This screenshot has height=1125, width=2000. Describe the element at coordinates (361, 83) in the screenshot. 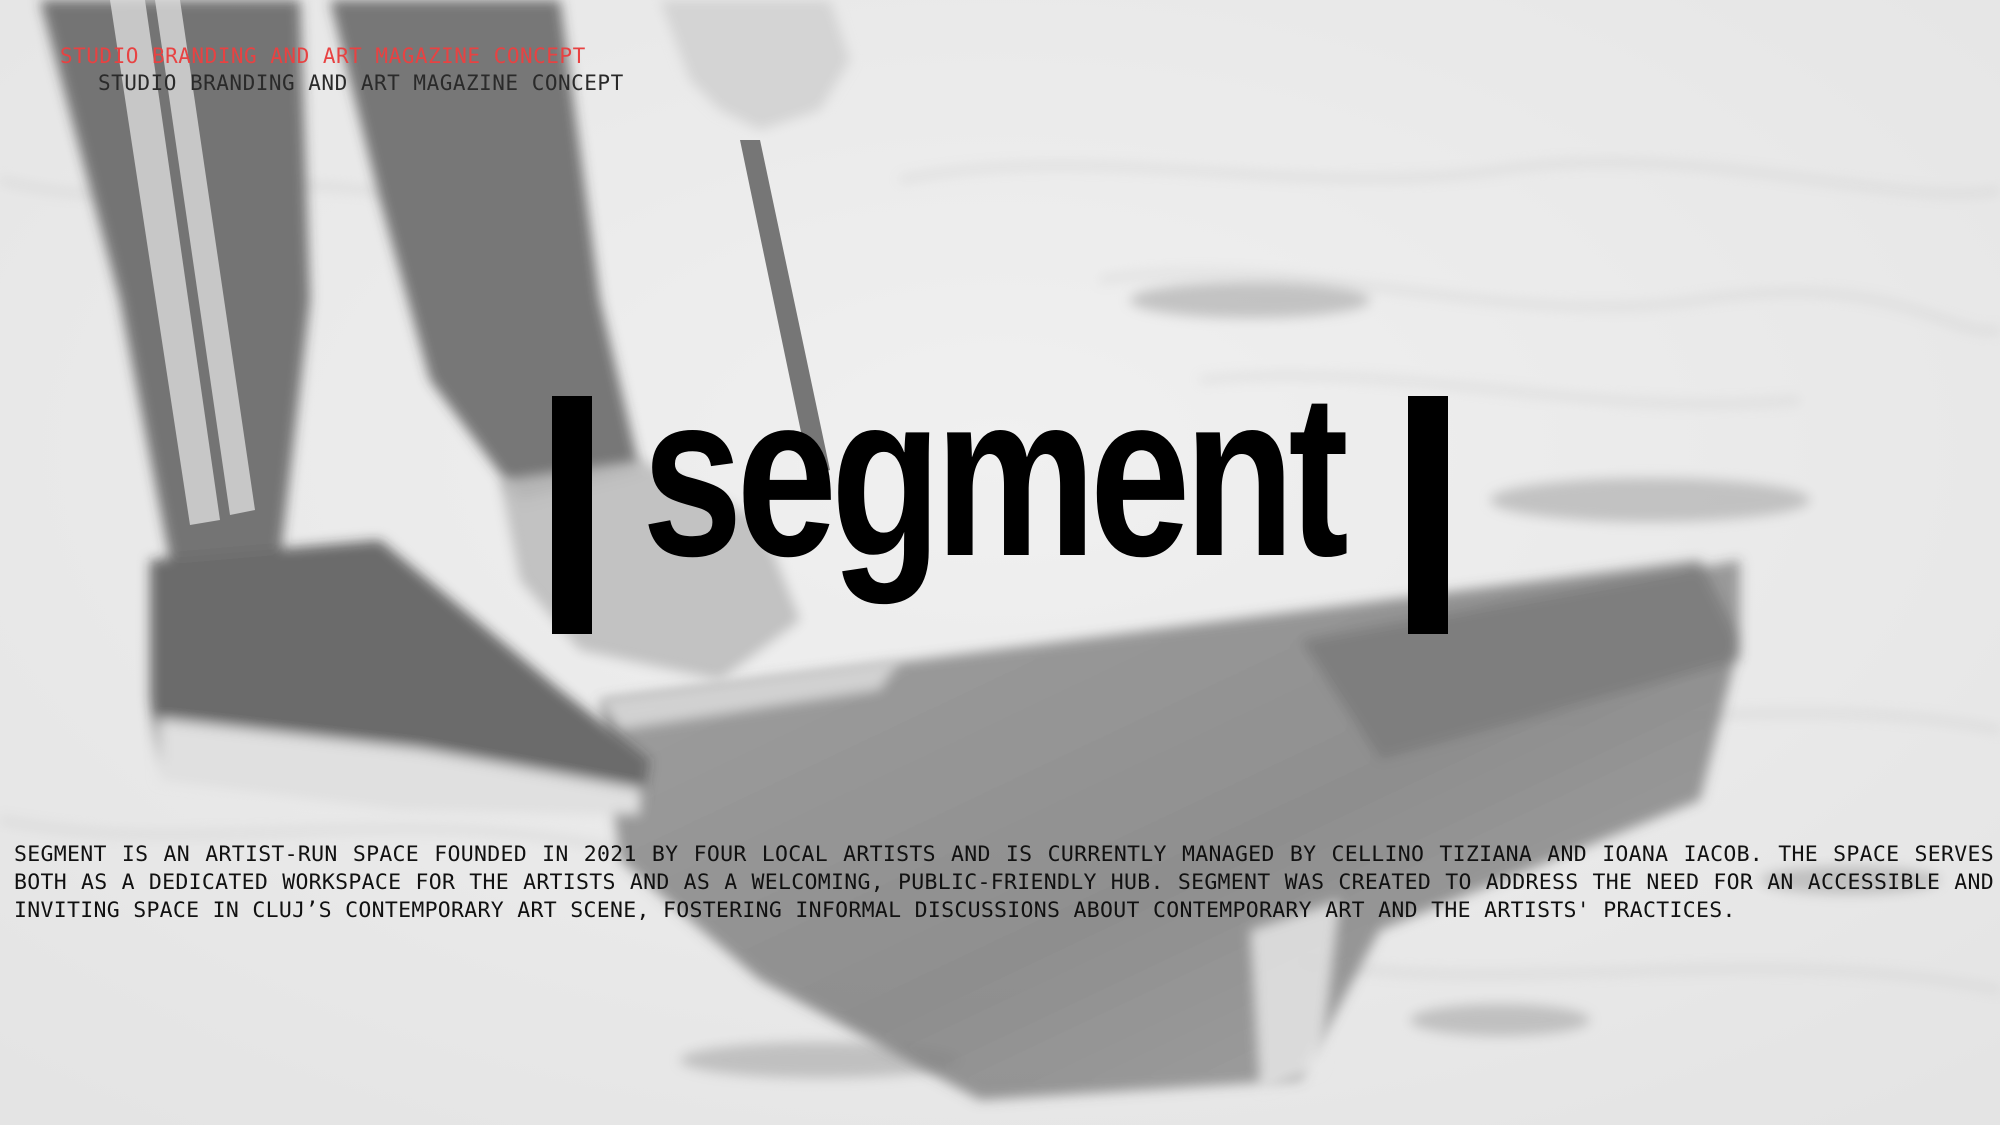

I see `tagline-secondary: STUDIO BRANDING AND ART MAGAZINE CONCEPT` at that location.